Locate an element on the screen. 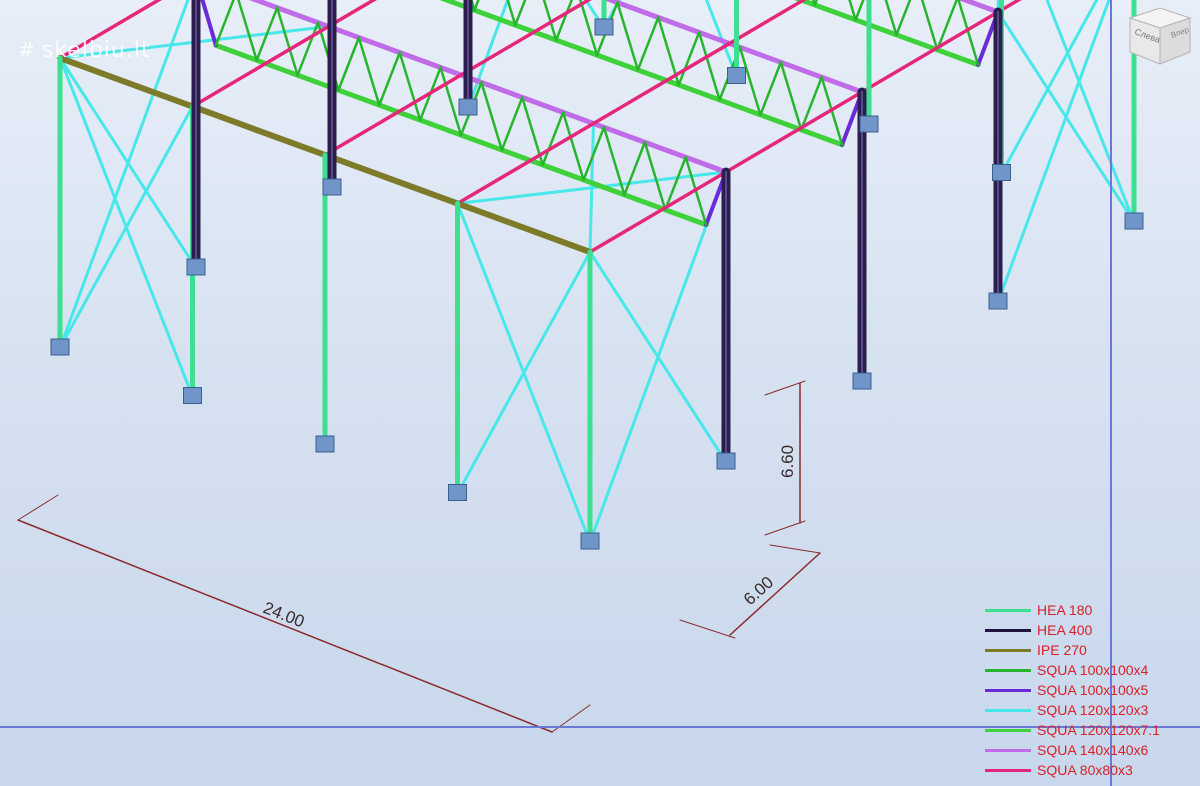 This screenshot has height=786, width=1200. dimension-length-label: 24.00 is located at coordinates (284, 614).